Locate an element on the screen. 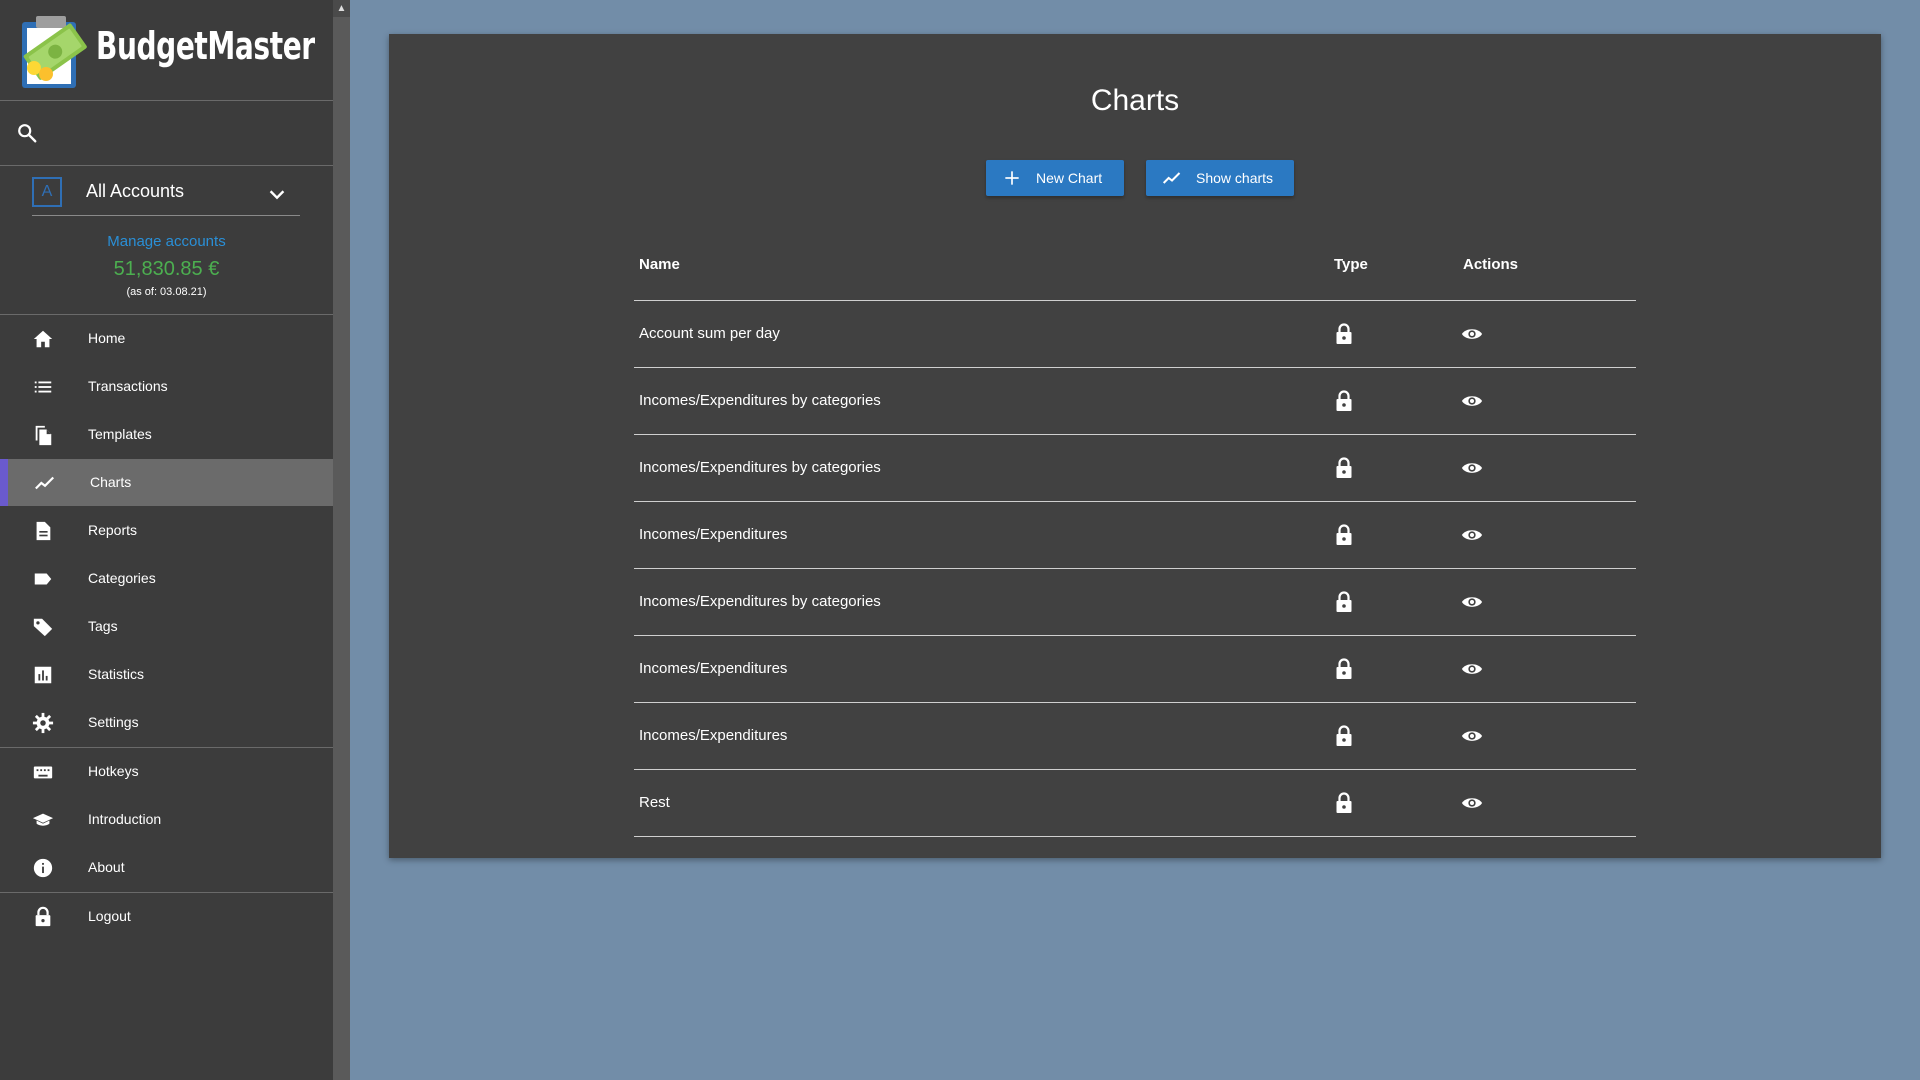  keyboard-icon is located at coordinates (43, 772).